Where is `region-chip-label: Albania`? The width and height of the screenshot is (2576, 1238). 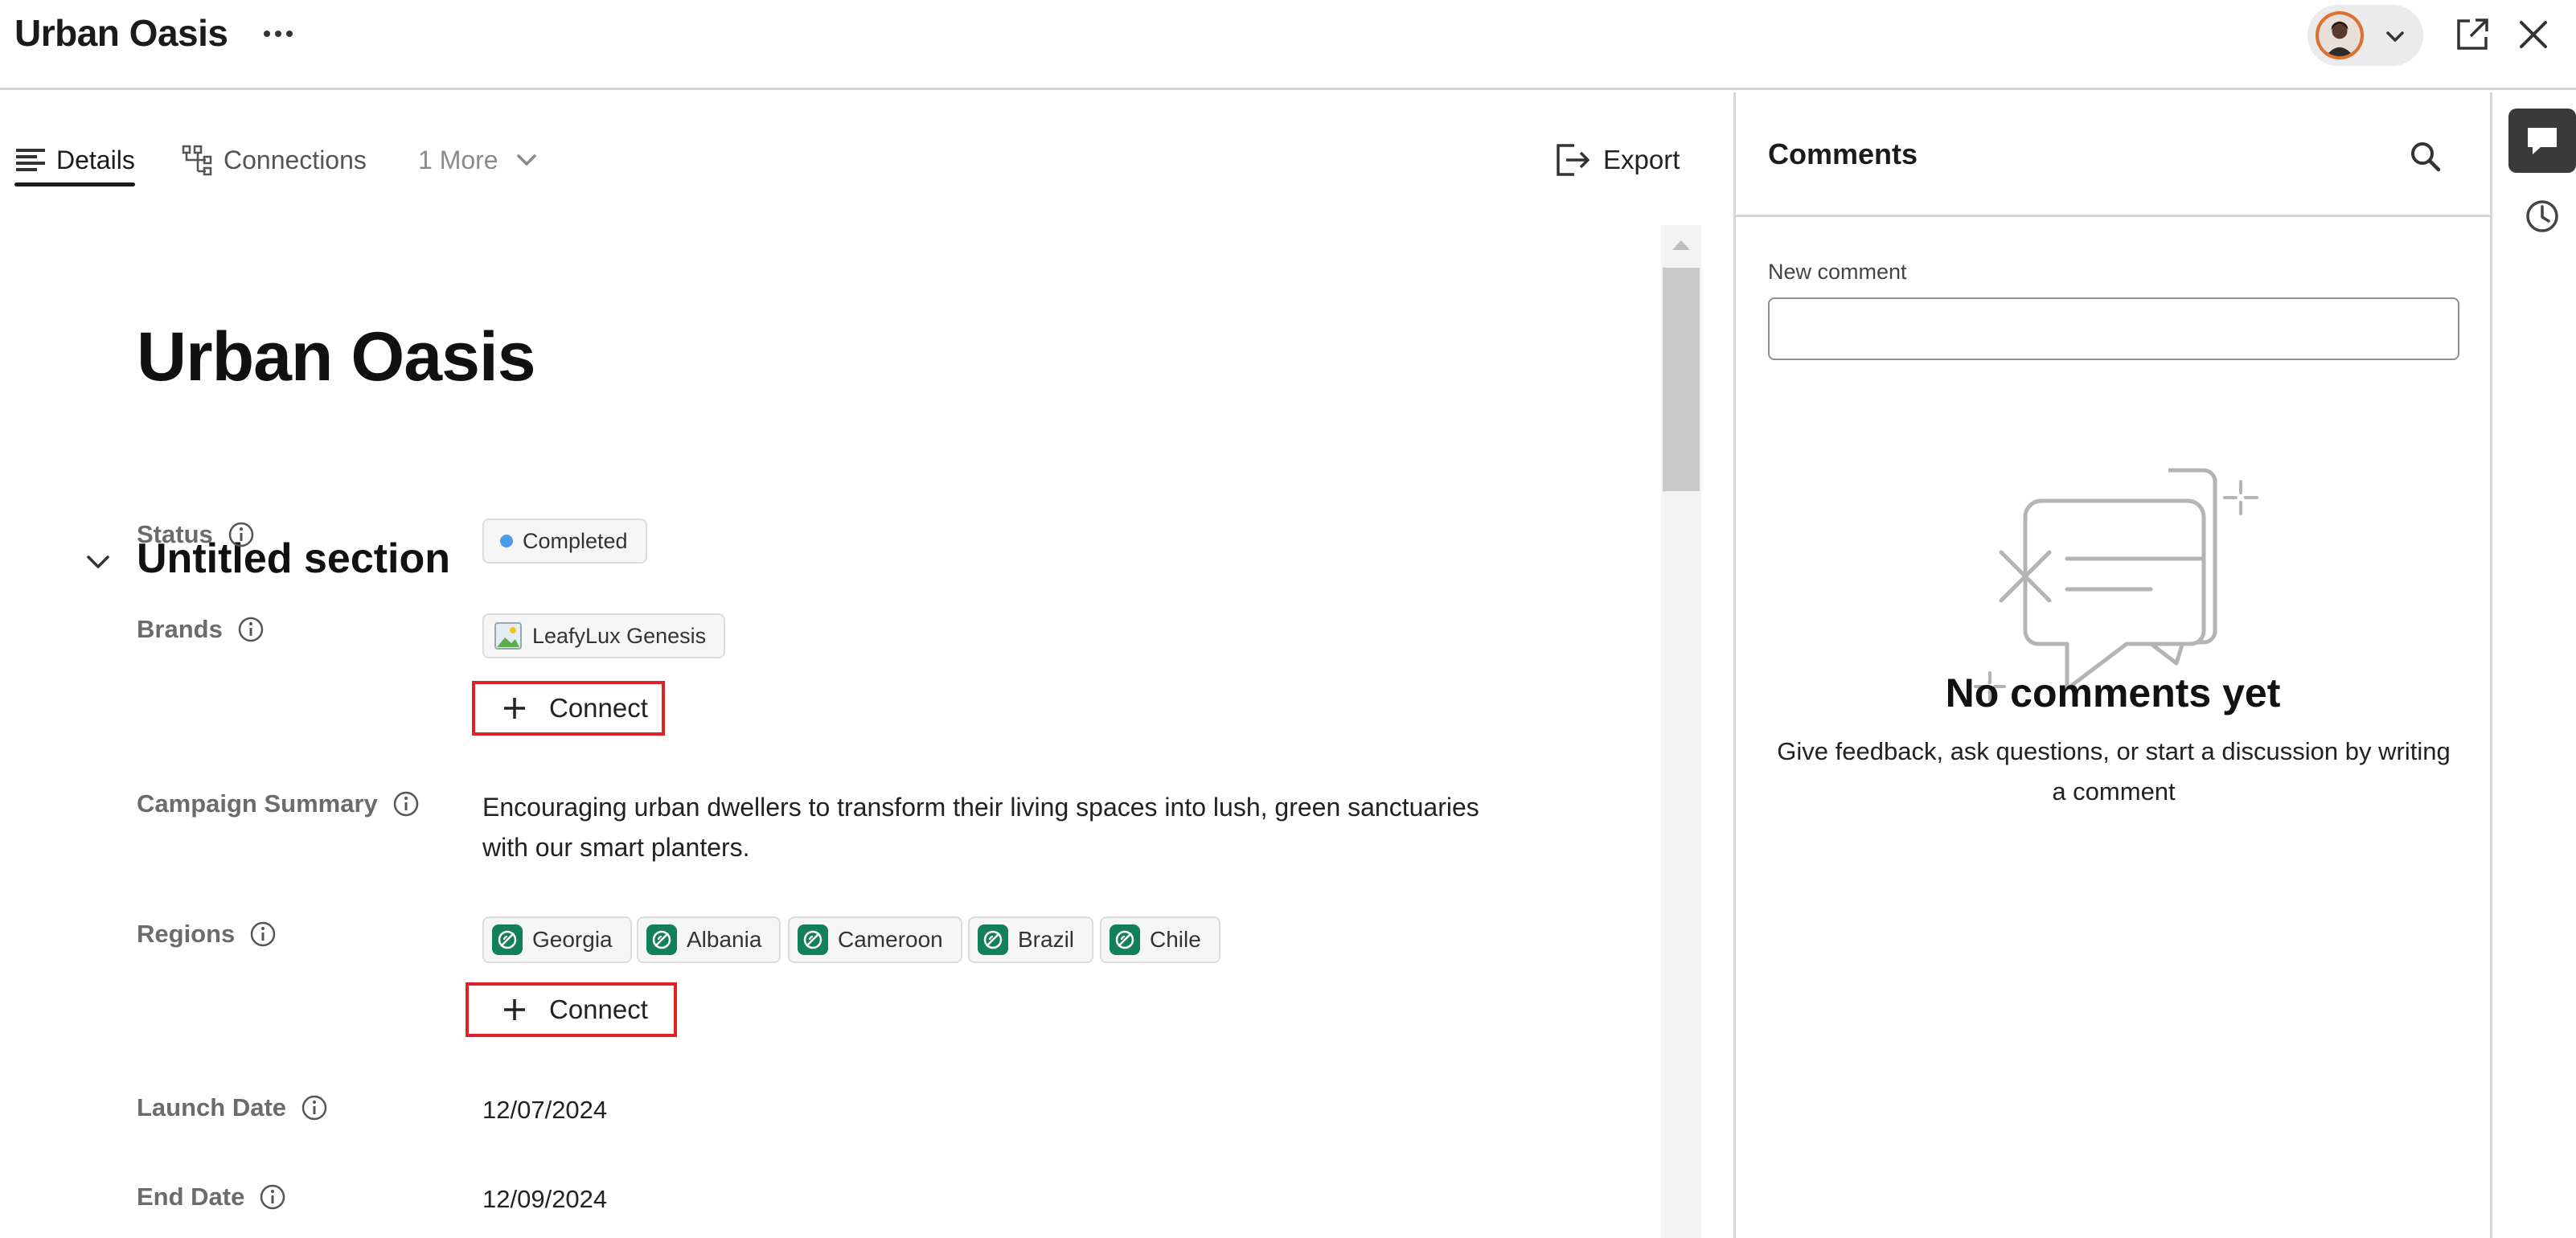 region-chip-label: Albania is located at coordinates (725, 940).